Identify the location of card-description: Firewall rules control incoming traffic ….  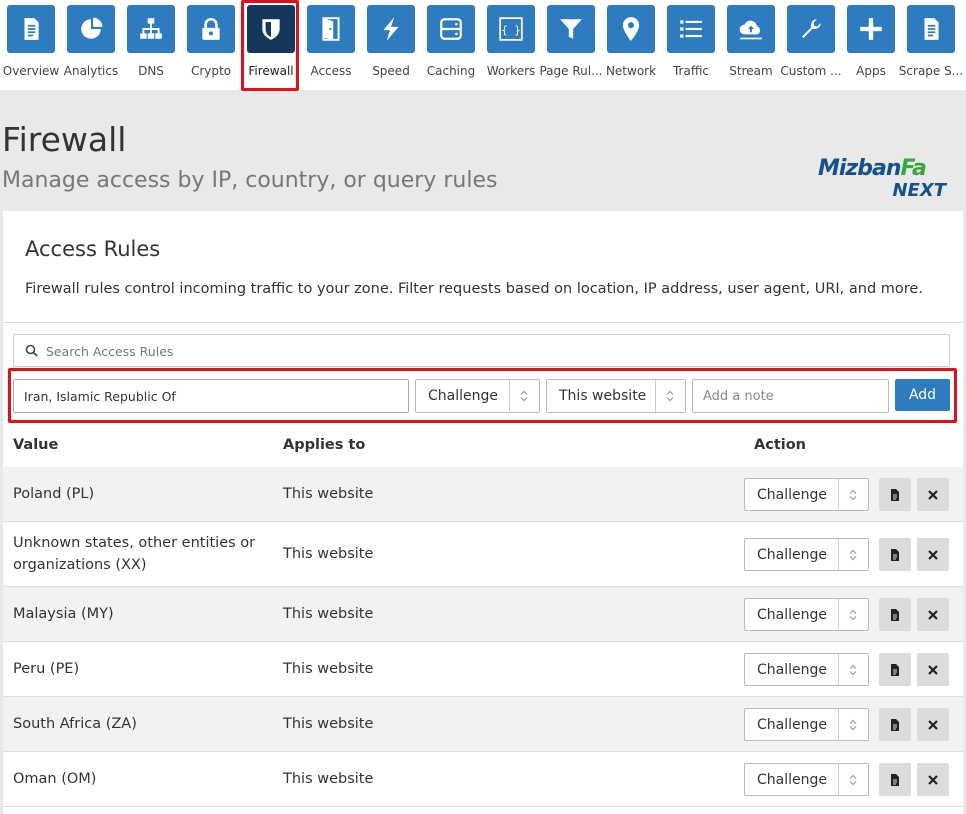
(474, 289).